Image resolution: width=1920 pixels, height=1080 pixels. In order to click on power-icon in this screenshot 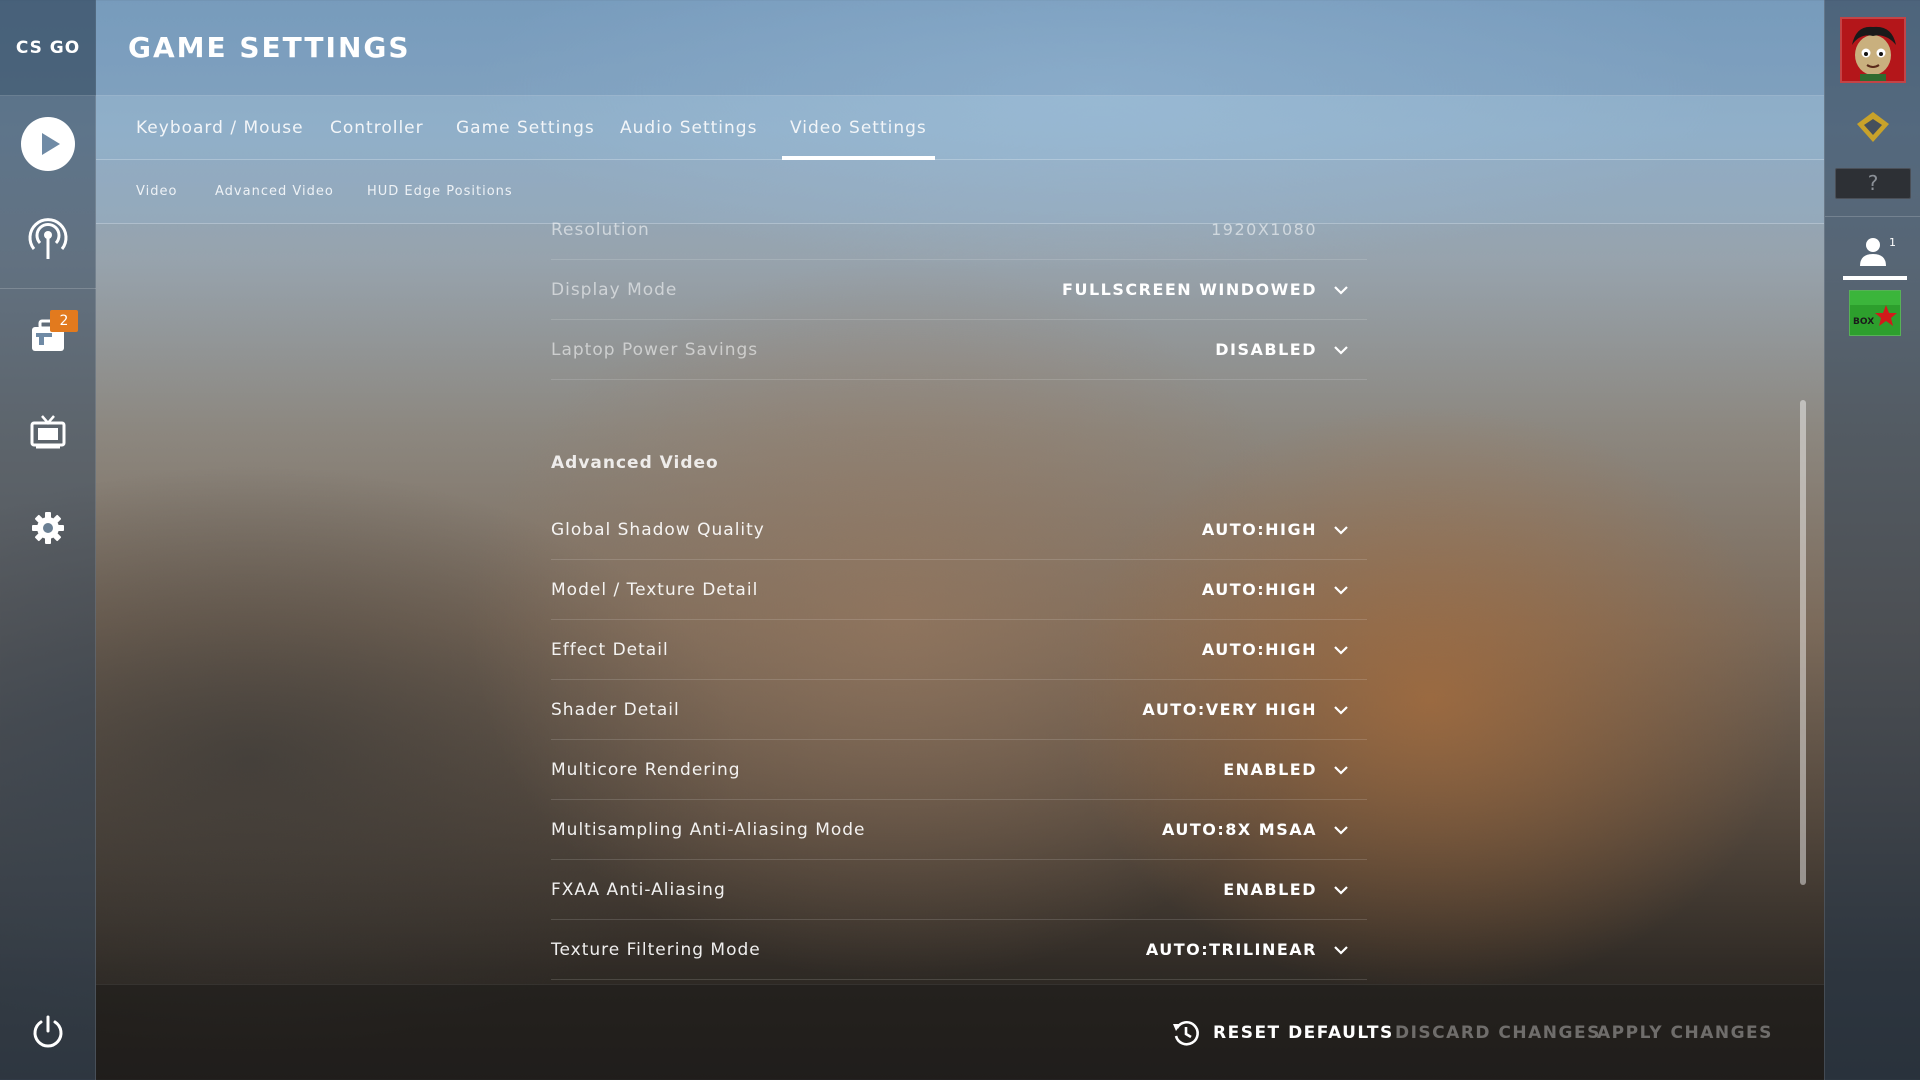, I will do `click(48, 1031)`.